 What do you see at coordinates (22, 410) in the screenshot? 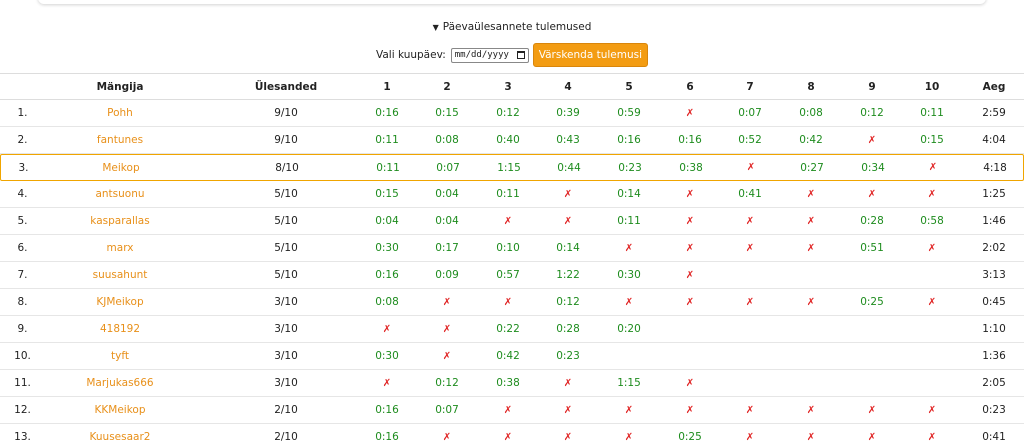
I see `rank-cell: 12.` at bounding box center [22, 410].